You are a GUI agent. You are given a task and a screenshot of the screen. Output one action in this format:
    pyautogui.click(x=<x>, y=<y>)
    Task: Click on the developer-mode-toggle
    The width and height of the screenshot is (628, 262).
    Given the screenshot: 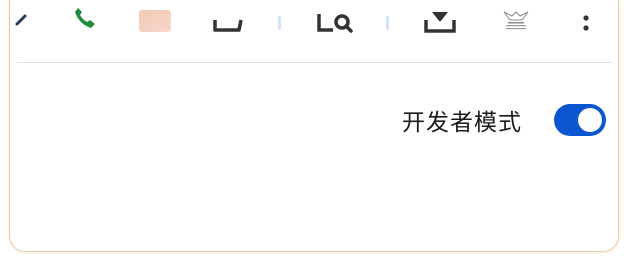 What is the action you would take?
    pyautogui.click(x=580, y=120)
    